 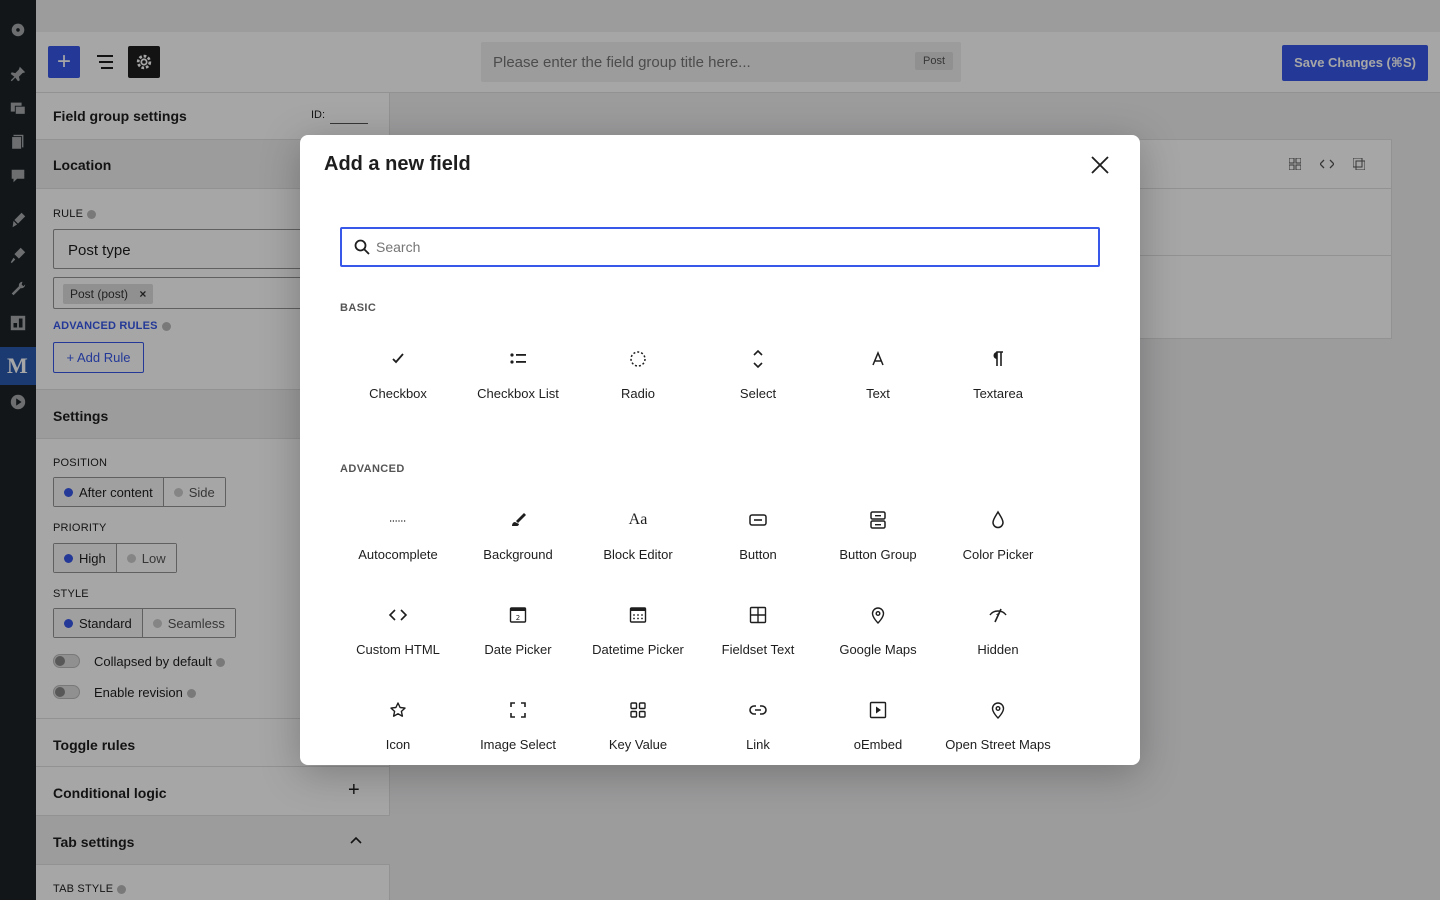 What do you see at coordinates (518, 649) in the screenshot?
I see `field-type-label: Date Picker` at bounding box center [518, 649].